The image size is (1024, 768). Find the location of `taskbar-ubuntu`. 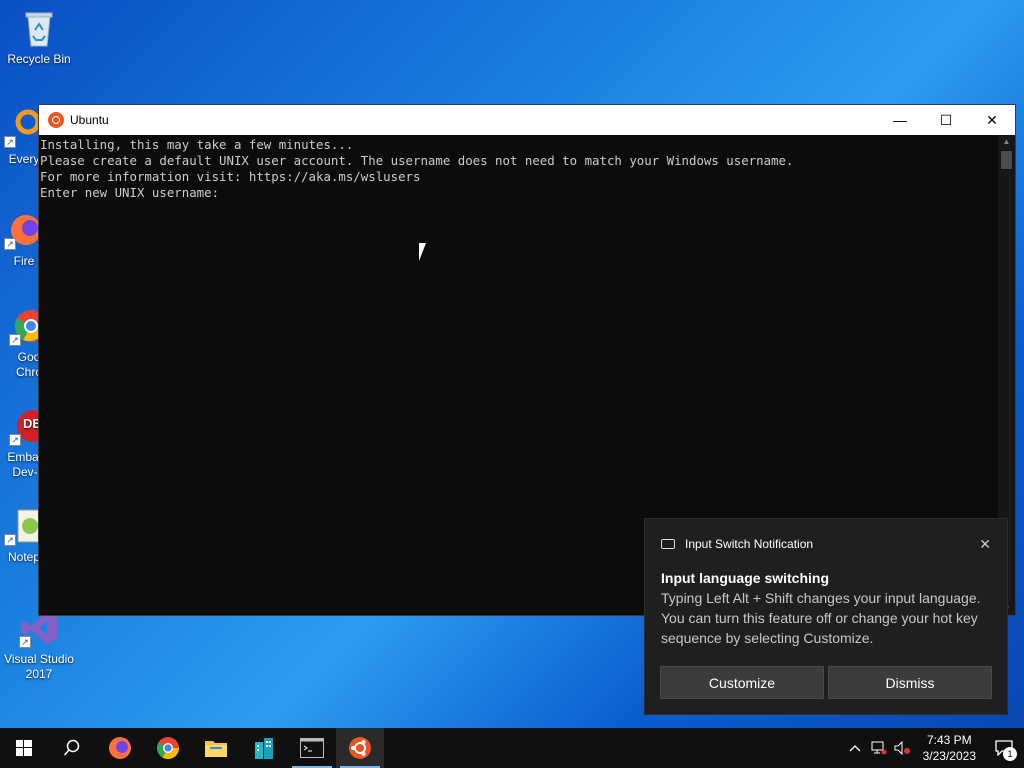

taskbar-ubuntu is located at coordinates (360, 748).